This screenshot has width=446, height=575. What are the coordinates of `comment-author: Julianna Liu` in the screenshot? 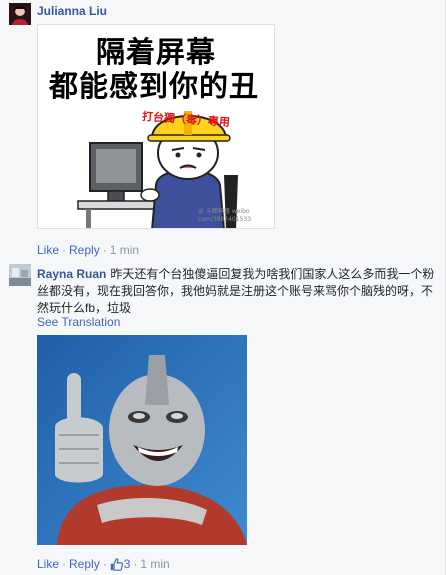 It's located at (72, 11).